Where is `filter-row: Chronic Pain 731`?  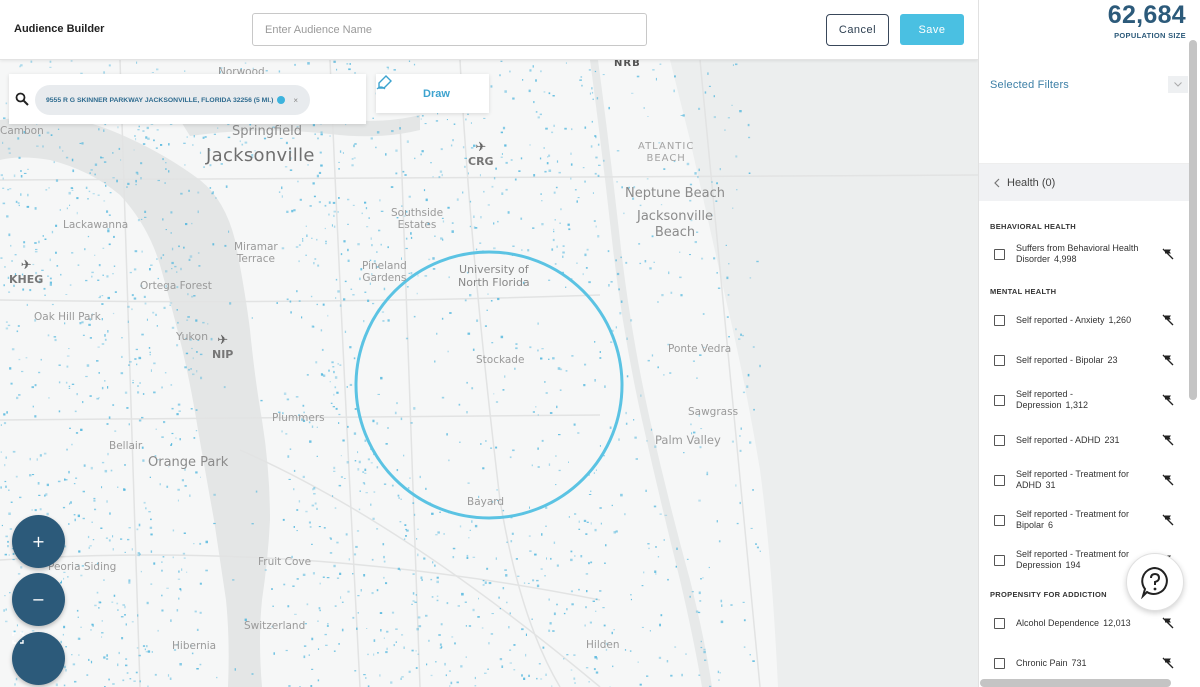 filter-row: Chronic Pain 731 is located at coordinates (1084, 663).